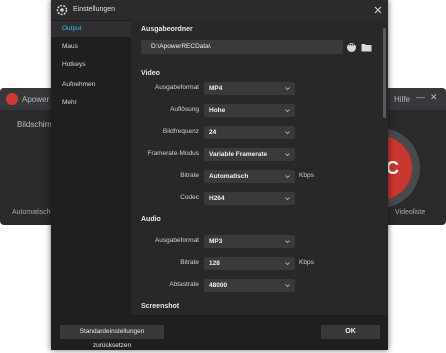  Describe the element at coordinates (33, 212) in the screenshot. I see `auto-stop-label: Automatische` at that location.